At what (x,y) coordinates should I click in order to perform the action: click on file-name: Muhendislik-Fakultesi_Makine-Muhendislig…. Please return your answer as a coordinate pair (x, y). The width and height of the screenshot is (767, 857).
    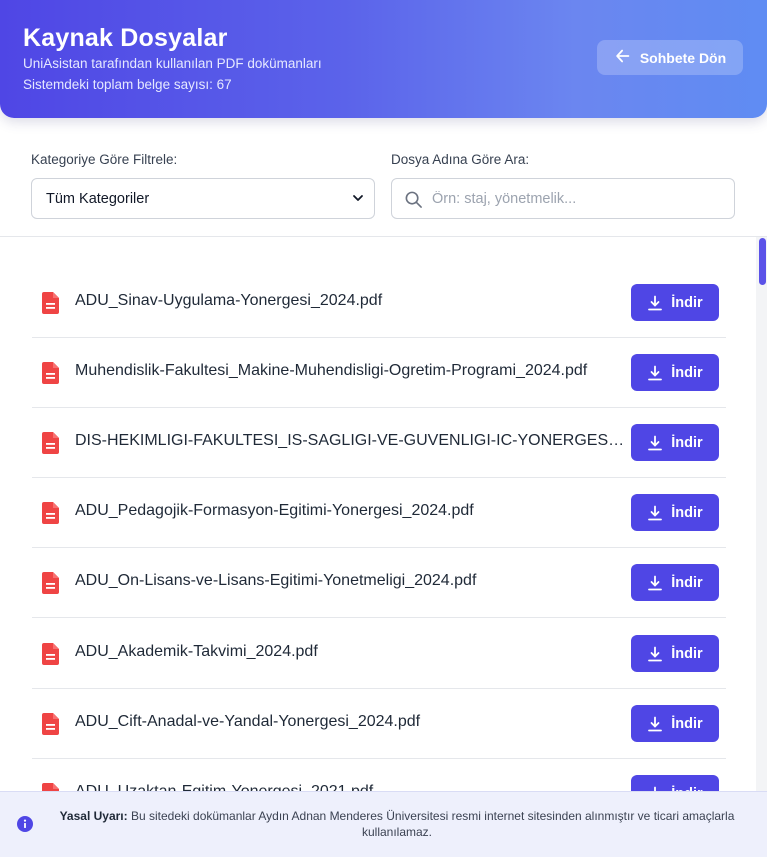
    Looking at the image, I should click on (331, 370).